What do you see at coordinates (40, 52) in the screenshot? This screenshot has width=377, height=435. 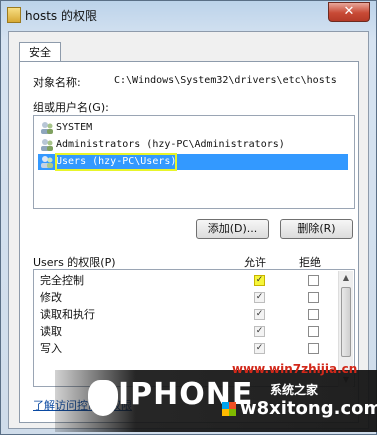 I see `tab-security: 安全` at bounding box center [40, 52].